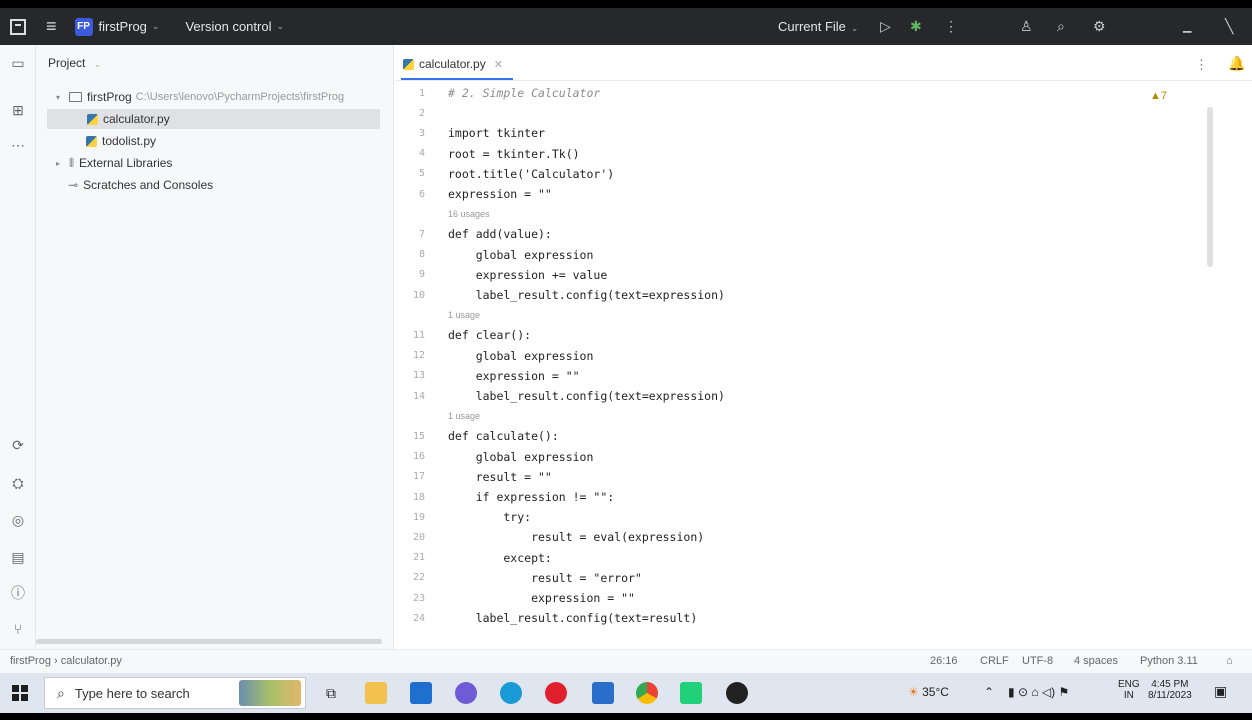 This screenshot has height=720, width=1252. Describe the element at coordinates (603, 693) in the screenshot. I see `mail-icon` at that location.